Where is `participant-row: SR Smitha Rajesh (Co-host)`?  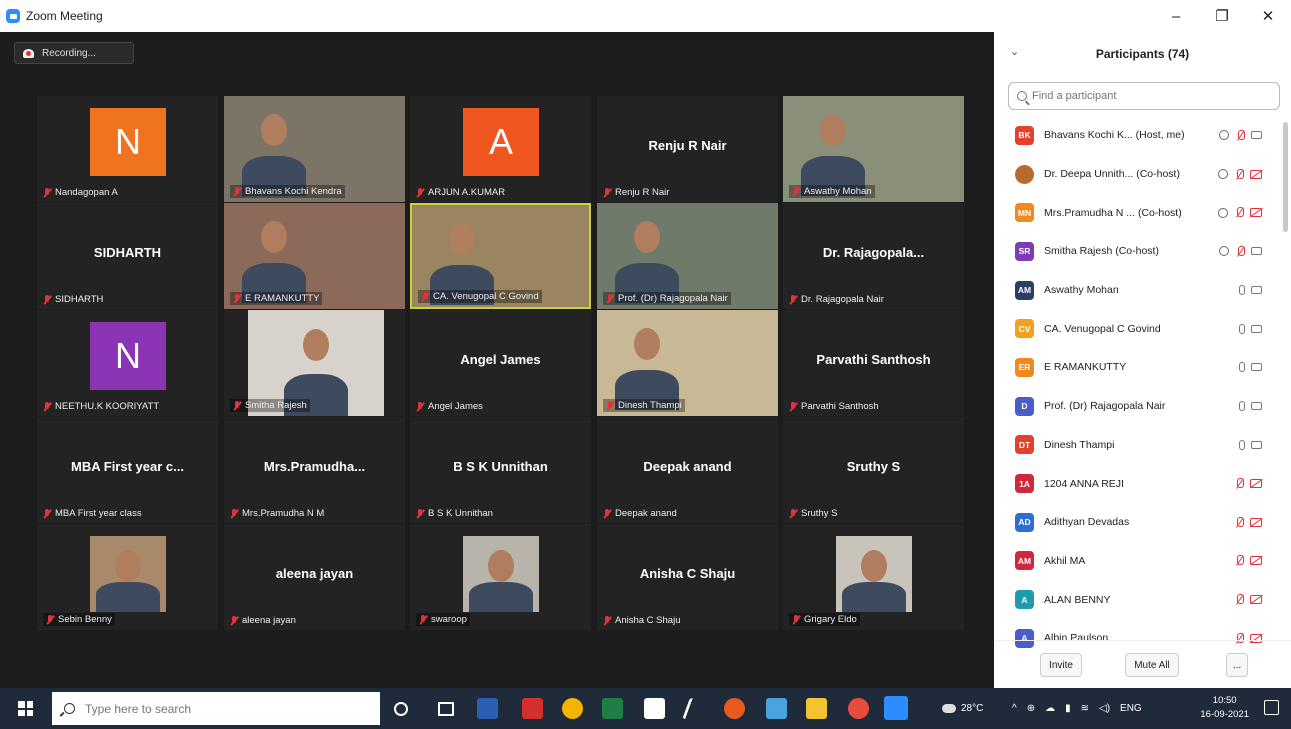 participant-row: SR Smitha Rajesh (Co-host) is located at coordinates (1139, 251).